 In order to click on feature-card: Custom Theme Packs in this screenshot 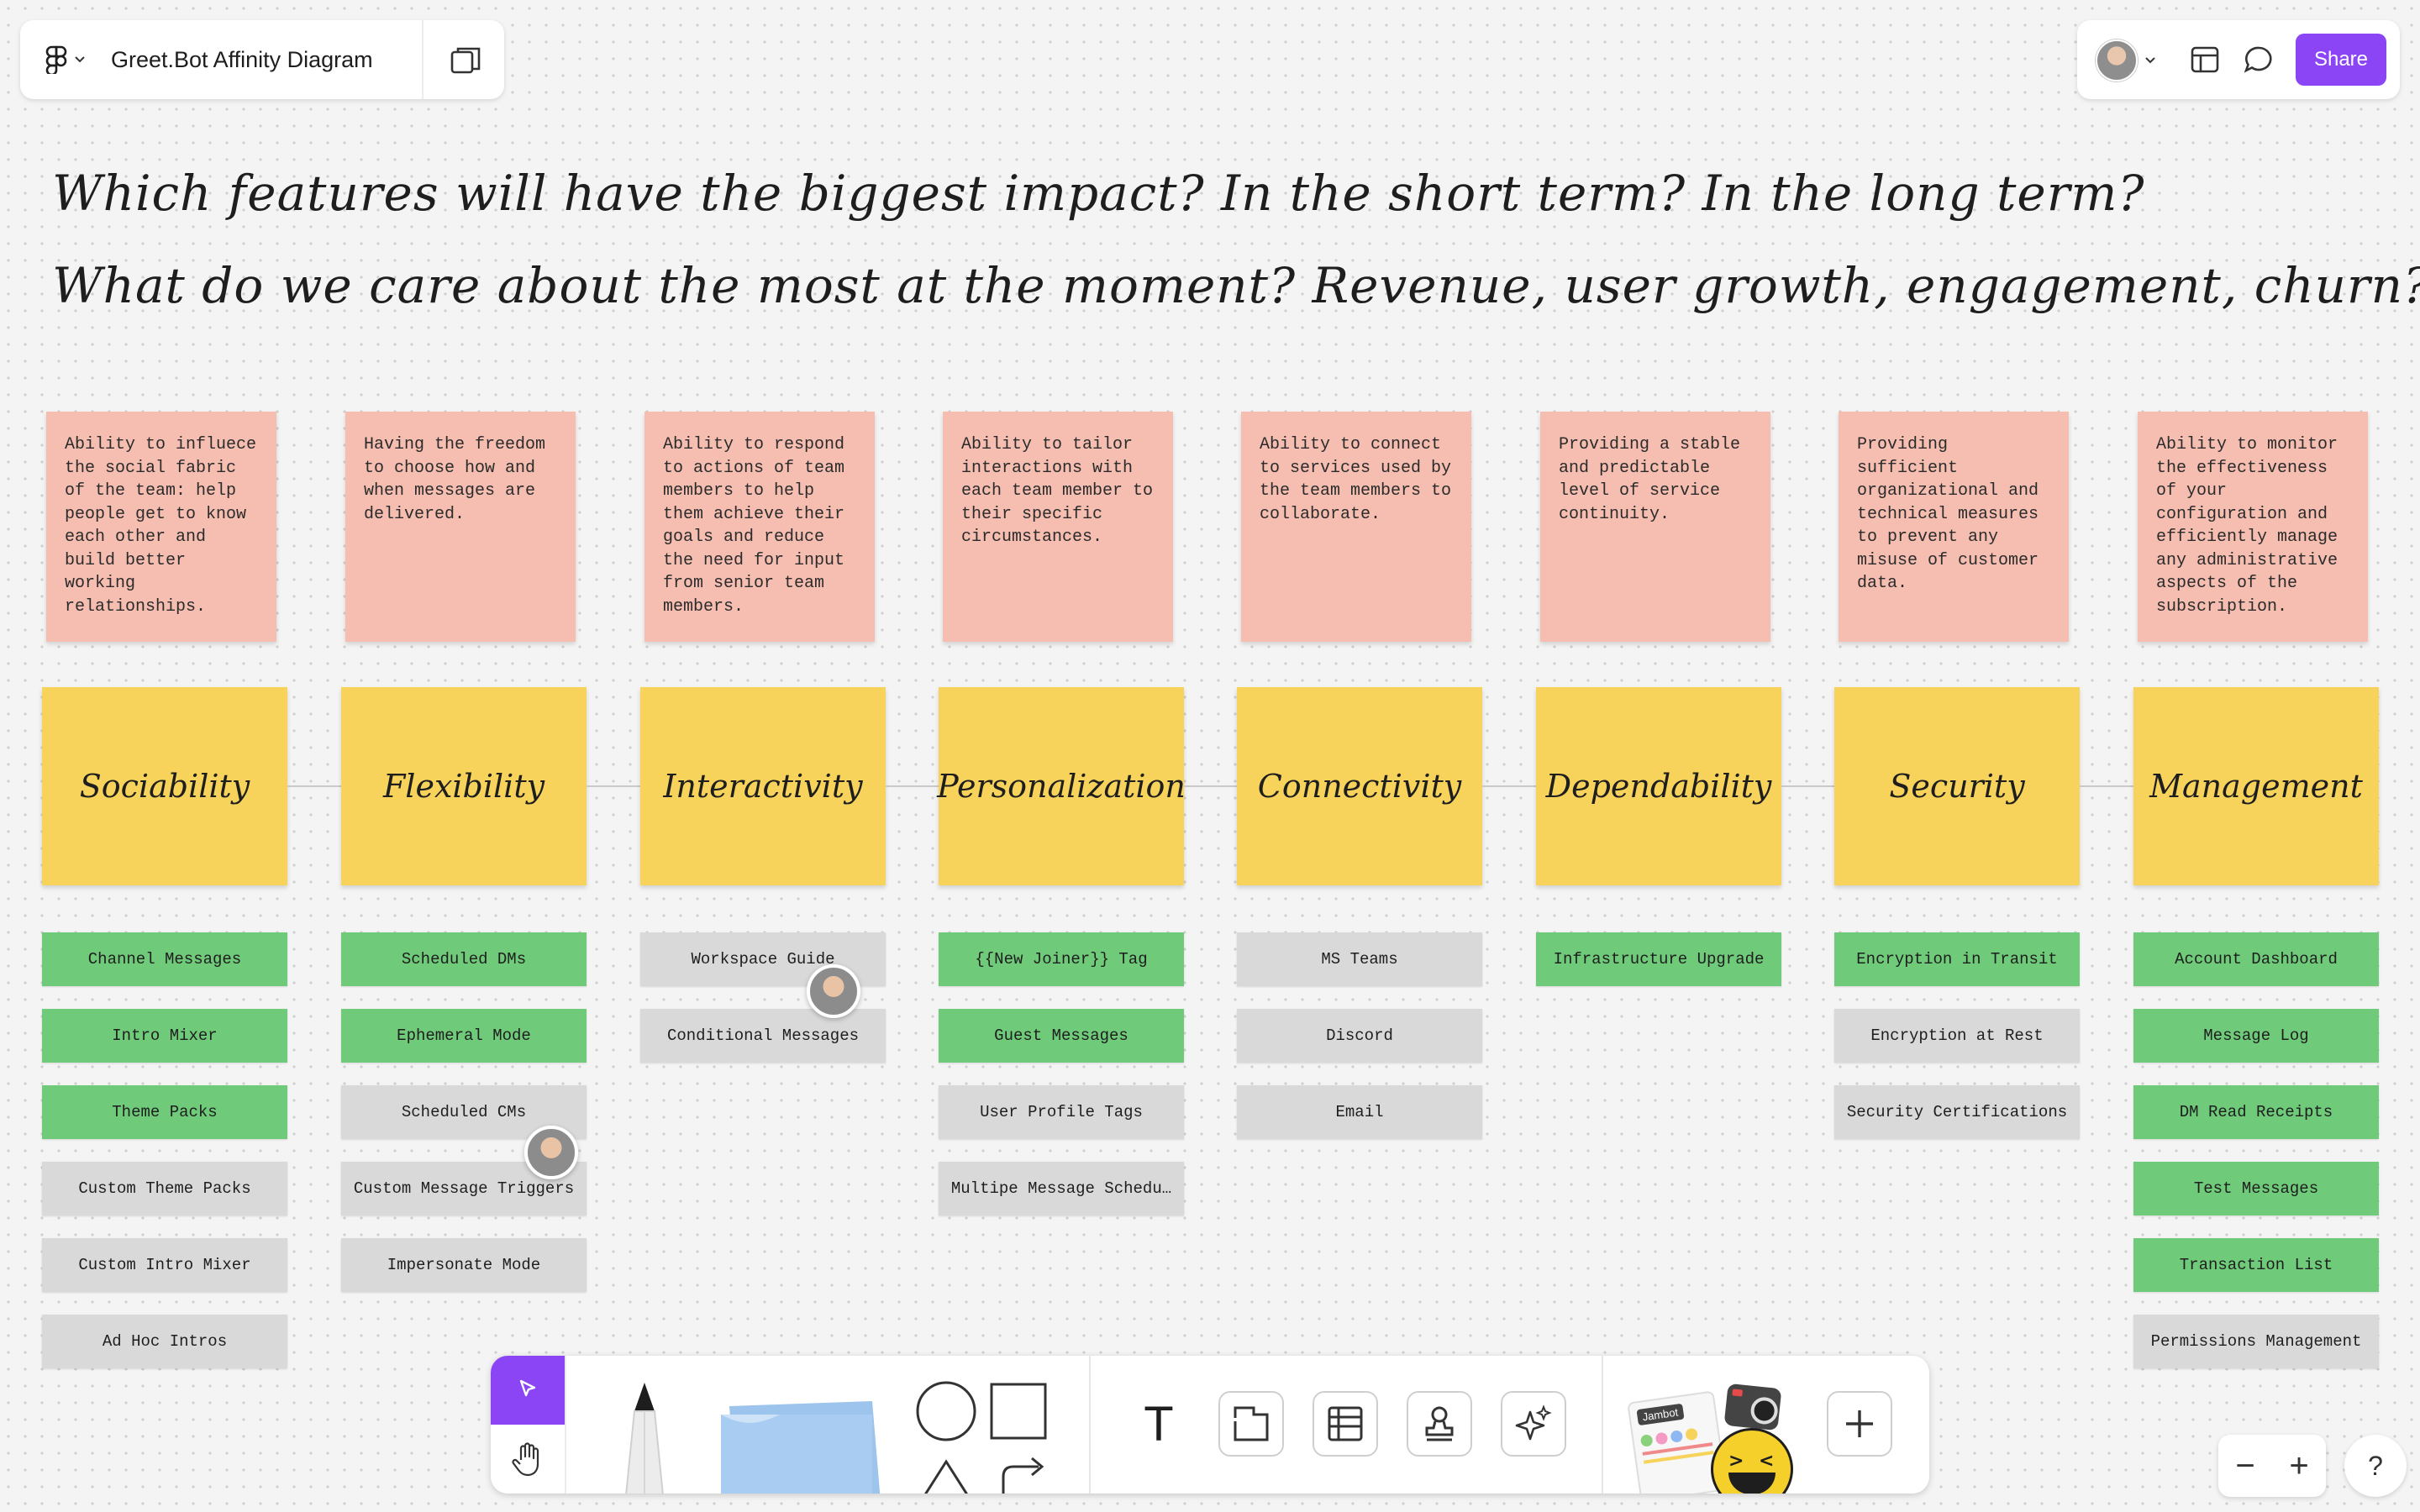, I will do `click(165, 1188)`.